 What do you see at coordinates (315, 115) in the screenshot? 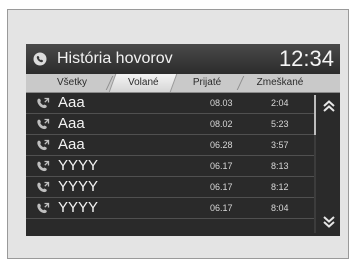
I see `scroll-thumb` at bounding box center [315, 115].